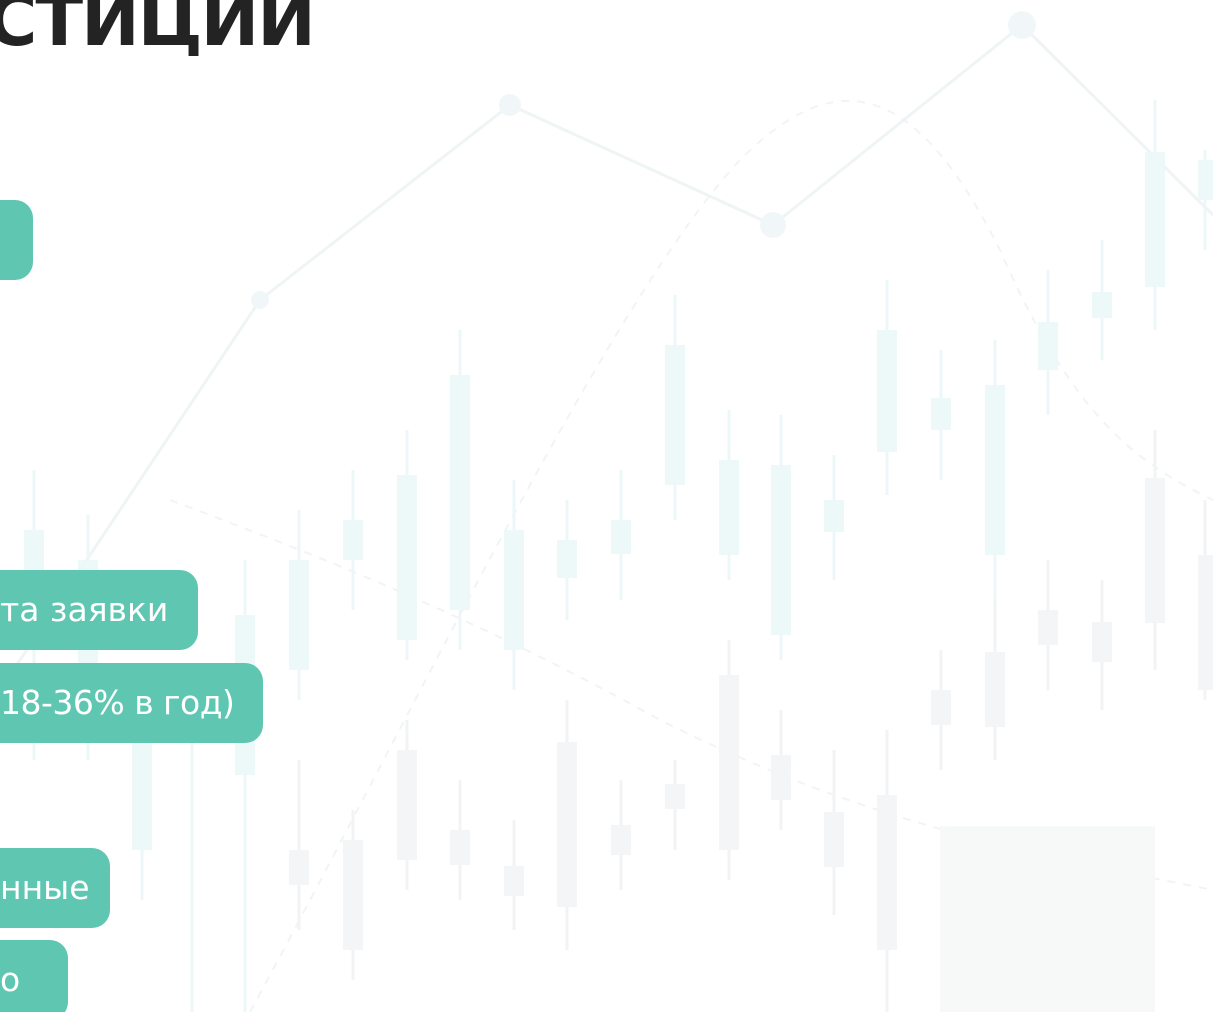 The height and width of the screenshot is (1012, 1213). I want to click on volume-panel-icon, so click(1047, 919).